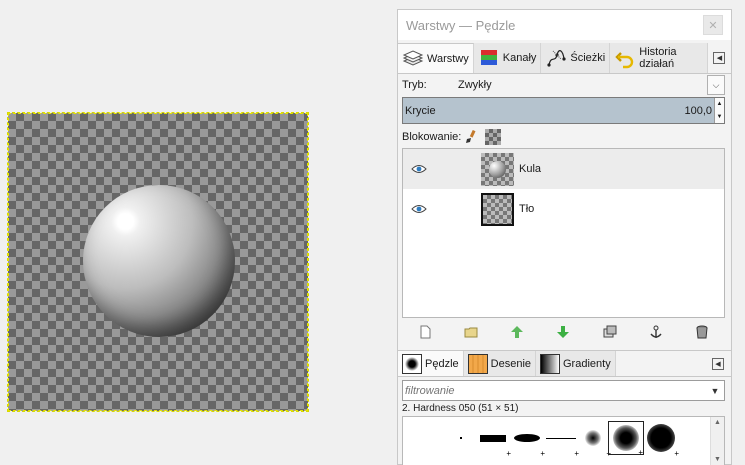  Describe the element at coordinates (556, 58) in the screenshot. I see `paths-icon` at that location.